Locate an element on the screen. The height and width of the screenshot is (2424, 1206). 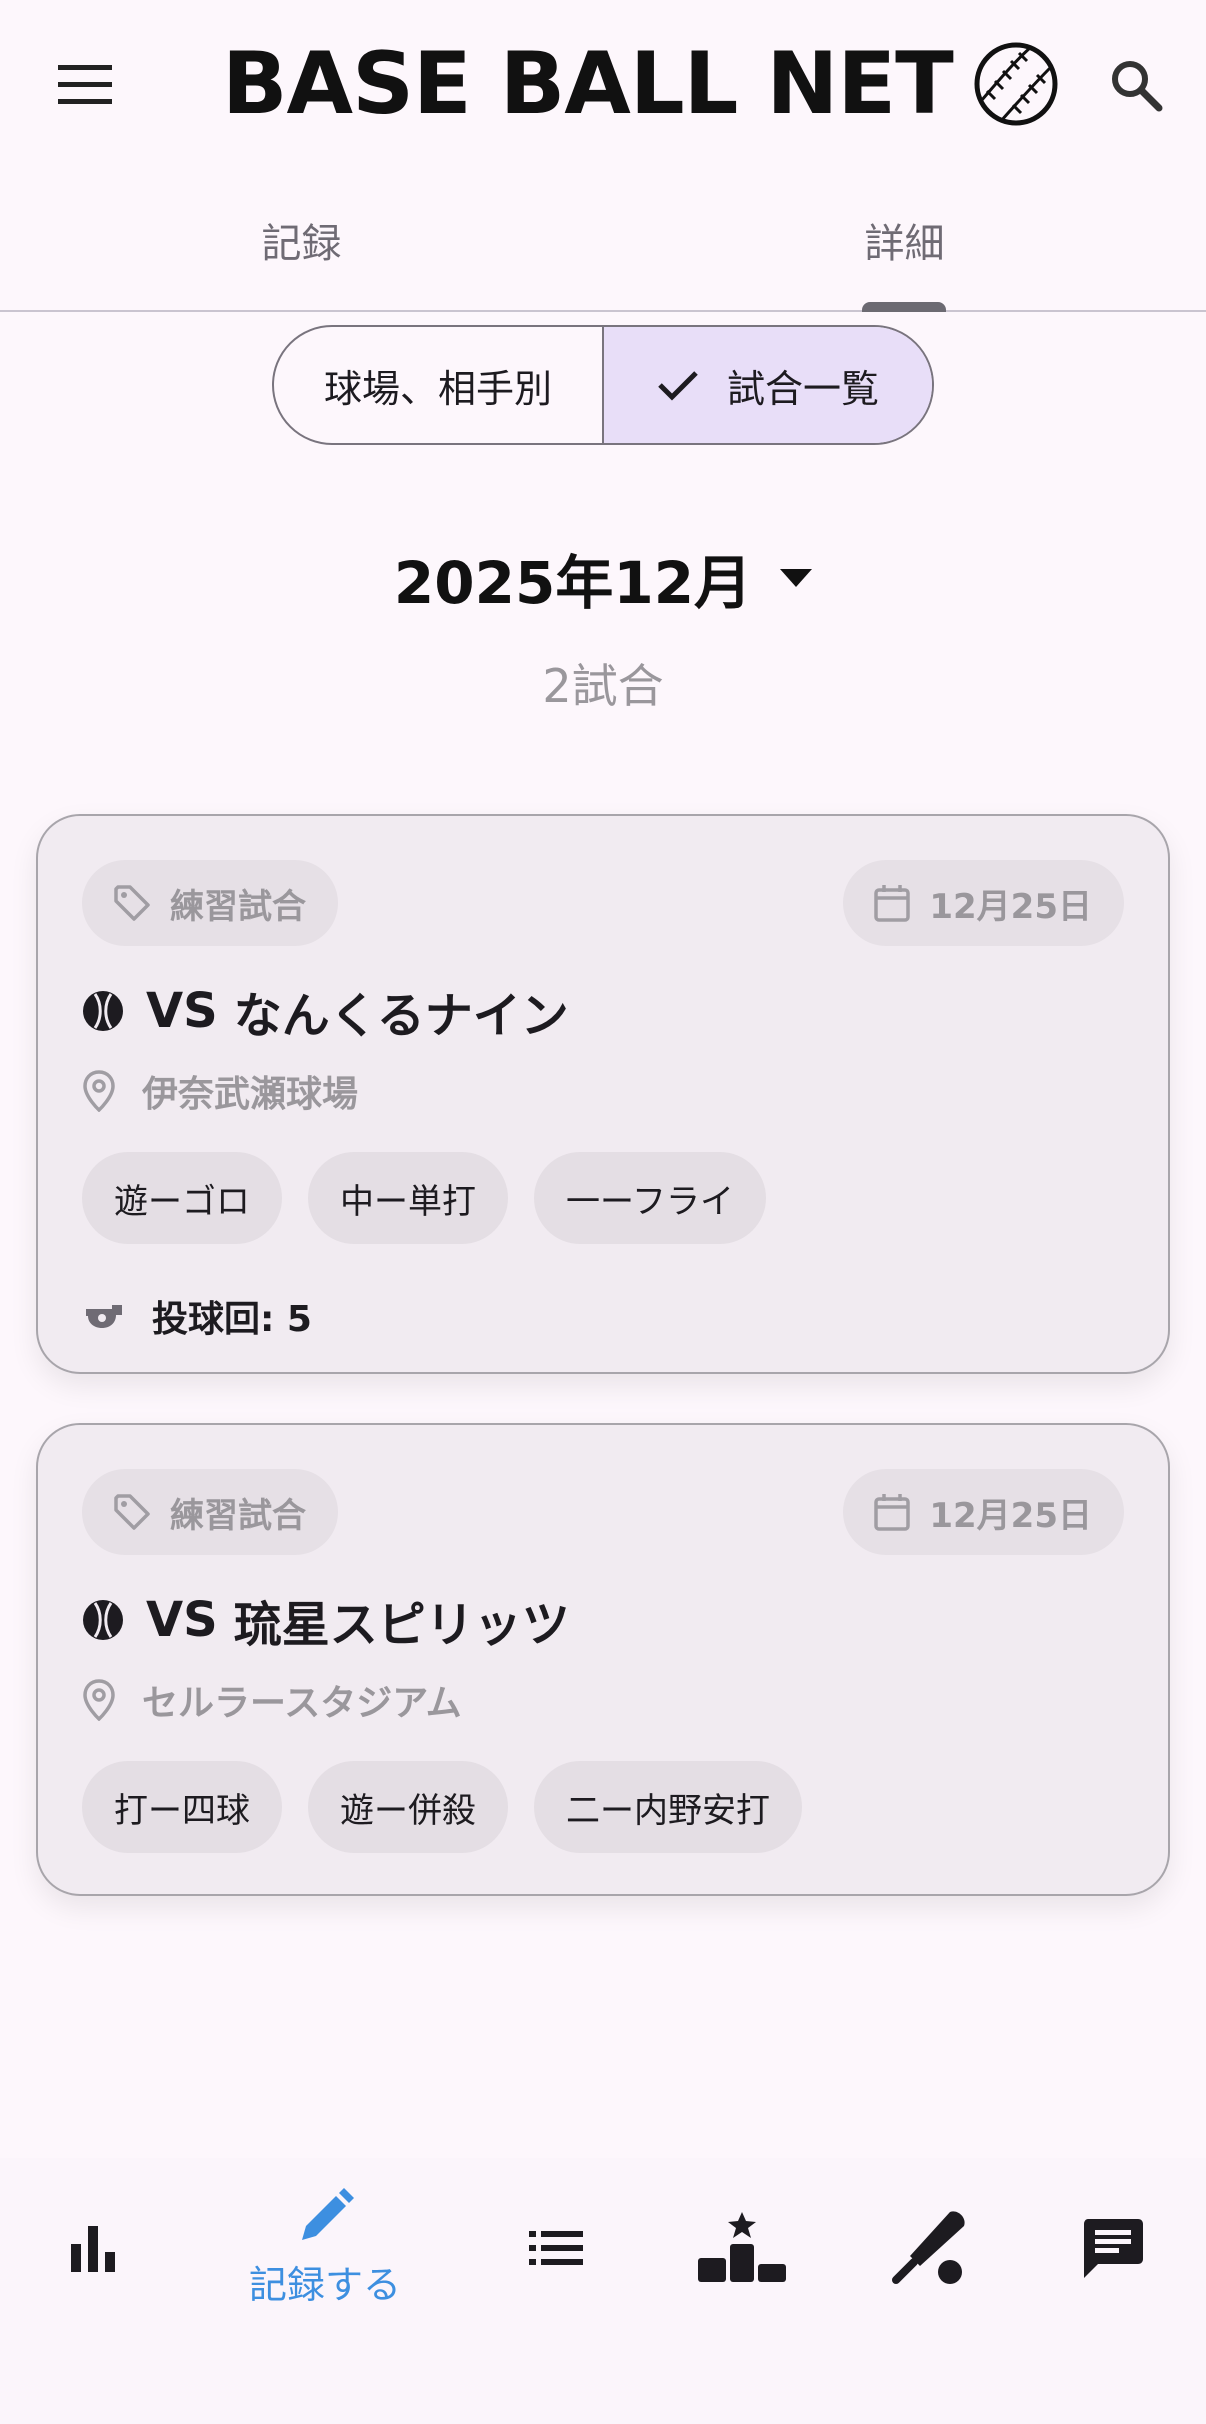
opponent-row: VS なんくるナイン is located at coordinates (325, 1011).